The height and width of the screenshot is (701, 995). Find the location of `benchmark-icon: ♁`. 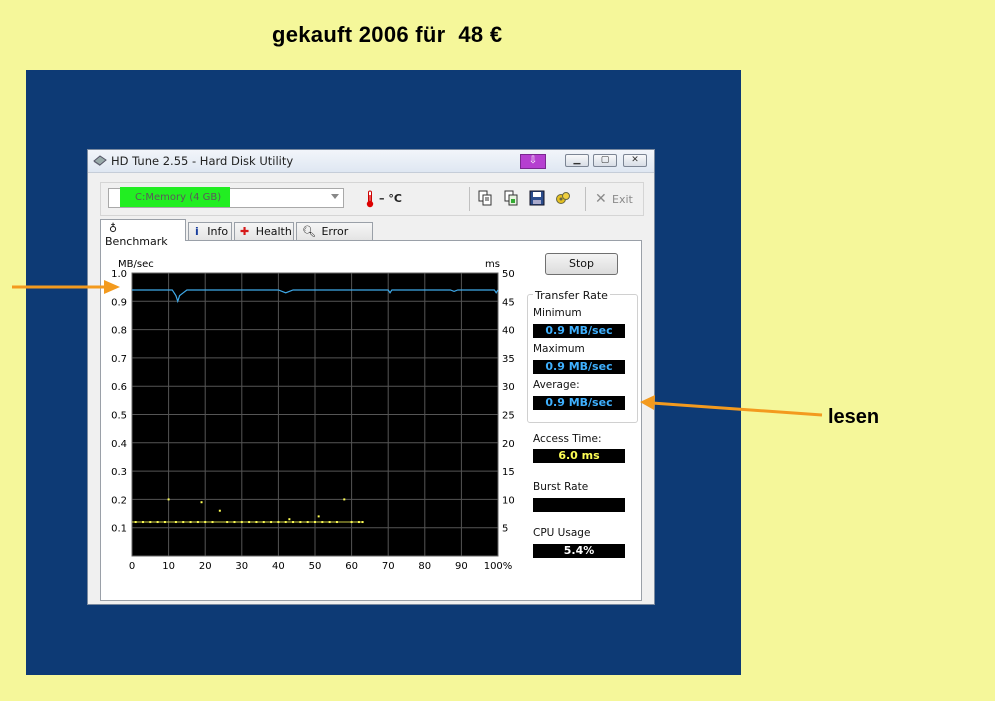

benchmark-icon: ♁ is located at coordinates (113, 228).